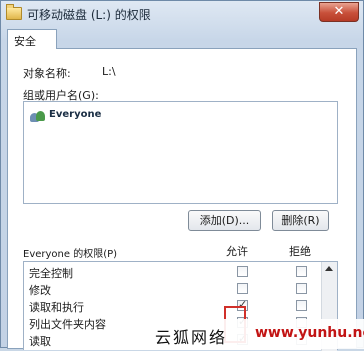  I want to click on permission-name: 读取和执行, so click(56, 307).